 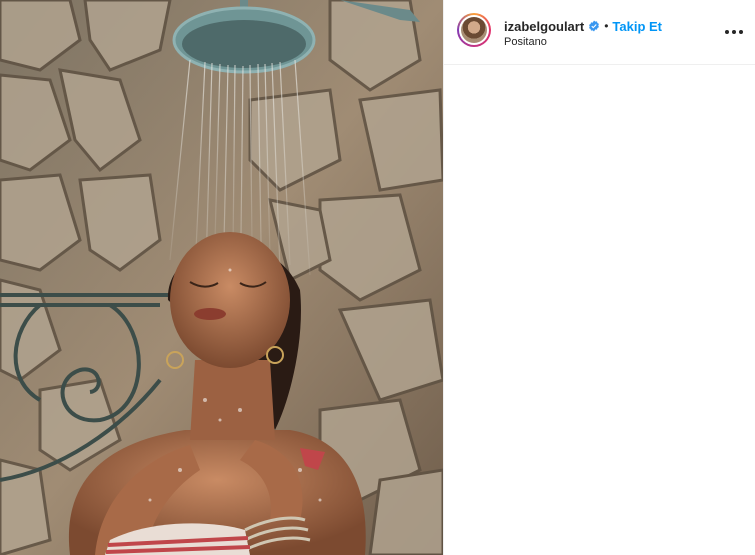 What do you see at coordinates (544, 26) in the screenshot?
I see `username-link: izabelgoulart` at bounding box center [544, 26].